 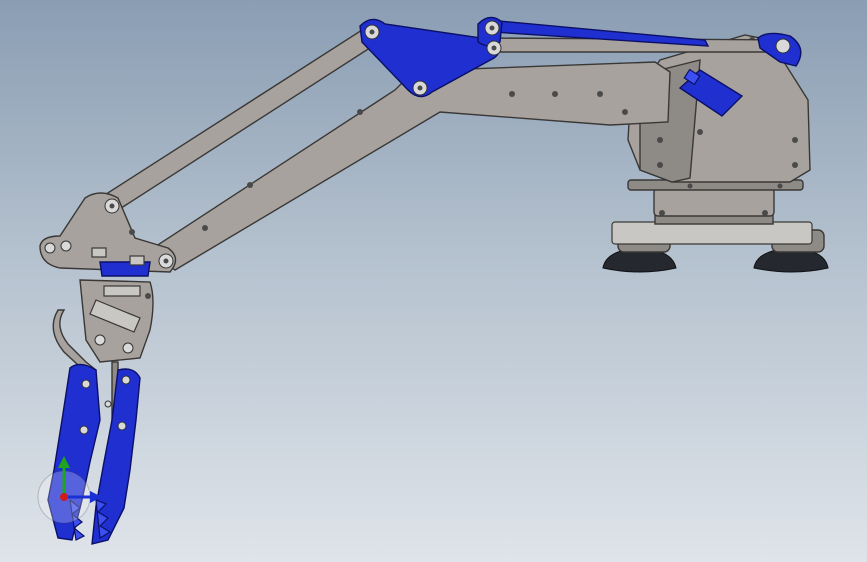 What do you see at coordinates (712, 233) in the screenshot?
I see `base-plate` at bounding box center [712, 233].